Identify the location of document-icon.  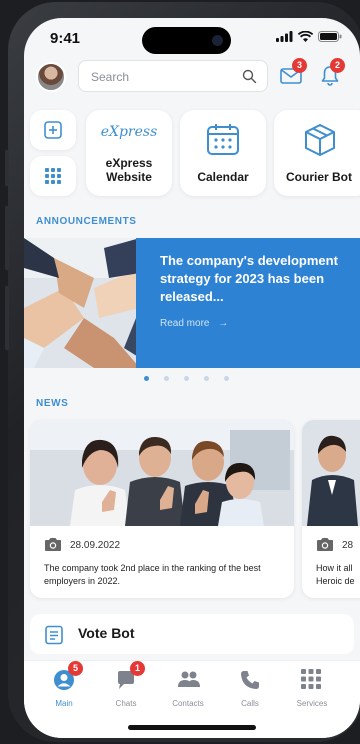
(54, 635).